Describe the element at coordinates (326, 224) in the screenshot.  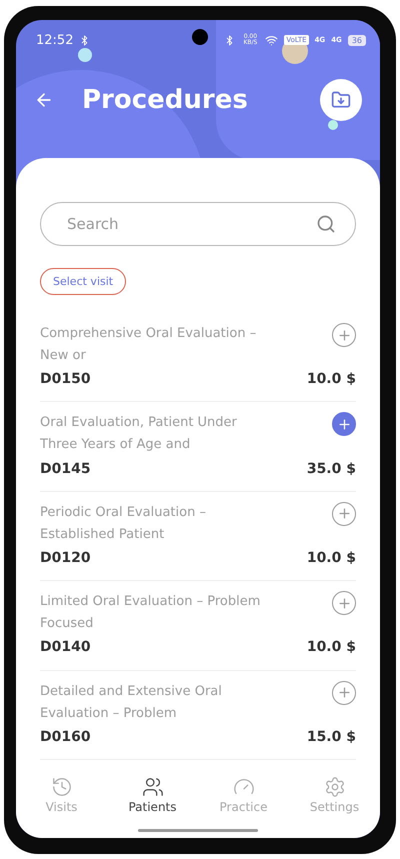
I see `search-icon` at that location.